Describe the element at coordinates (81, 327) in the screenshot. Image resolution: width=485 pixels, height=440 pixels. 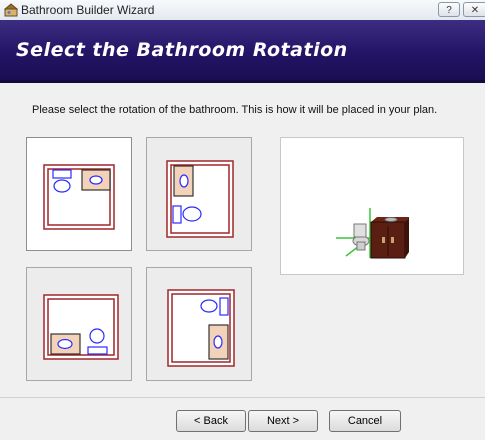
I see `rotation-3-floorplan` at that location.